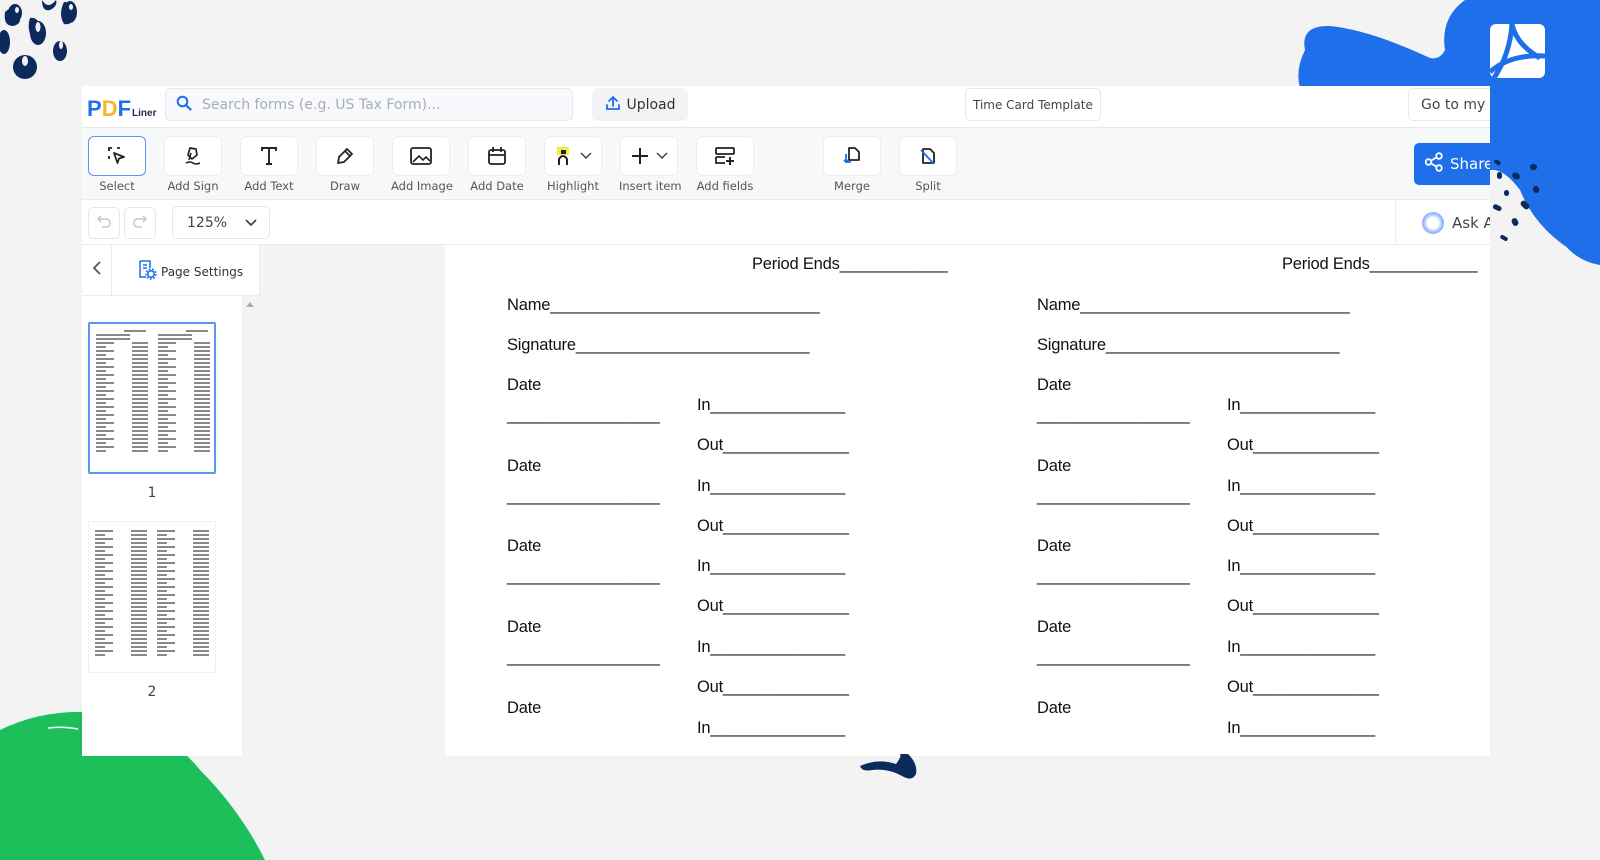 This screenshot has height=860, width=1600. I want to click on ask-ai-button: Ask A, so click(1442, 223).